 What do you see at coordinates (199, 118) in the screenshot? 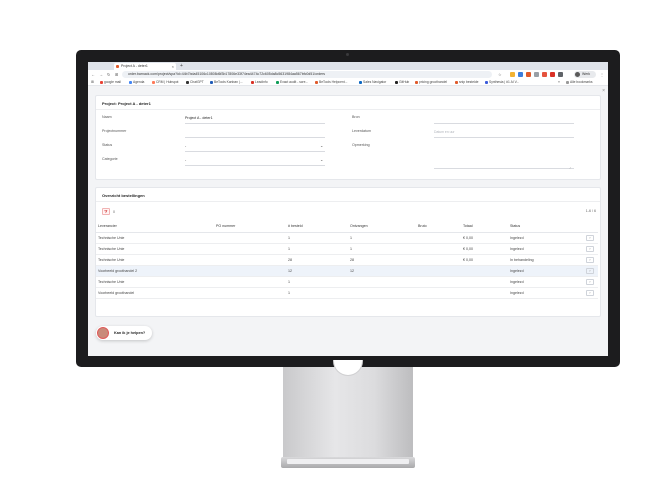
I see `naam-field: Project A - deter1` at bounding box center [199, 118].